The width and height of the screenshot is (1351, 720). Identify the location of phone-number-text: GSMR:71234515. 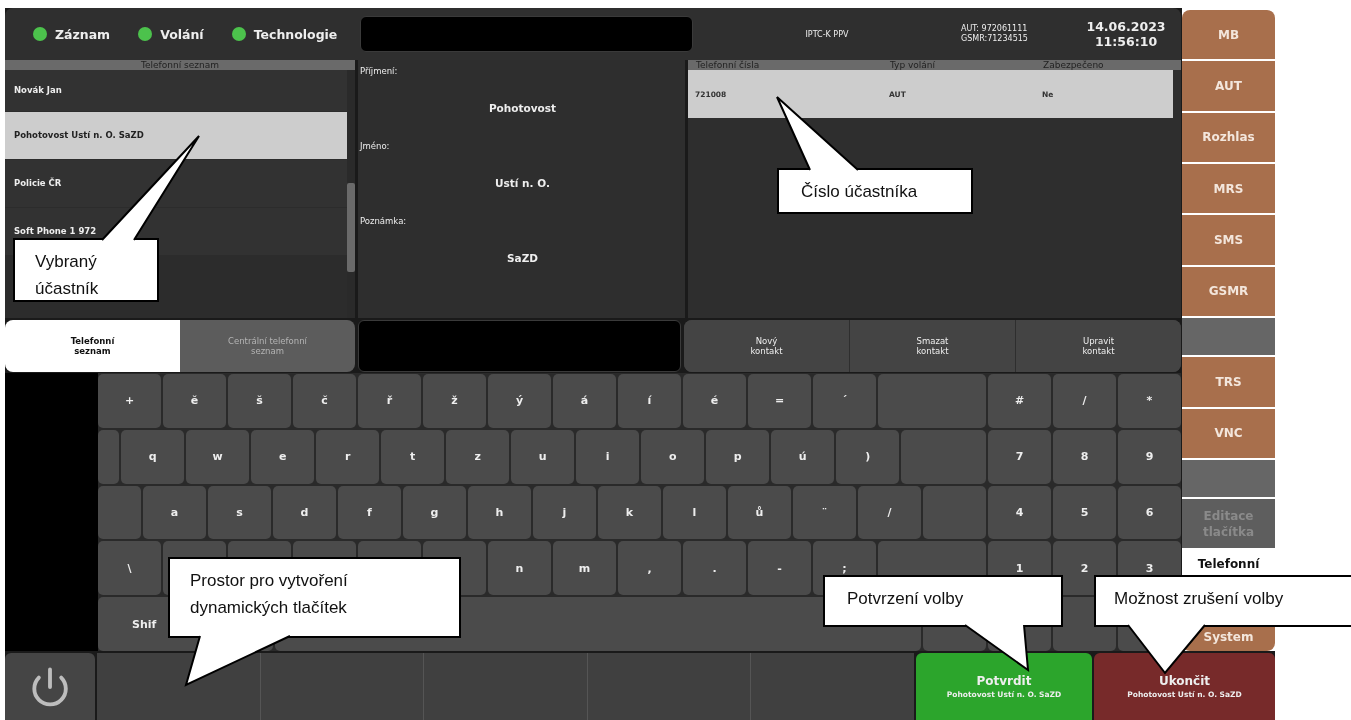
(995, 39).